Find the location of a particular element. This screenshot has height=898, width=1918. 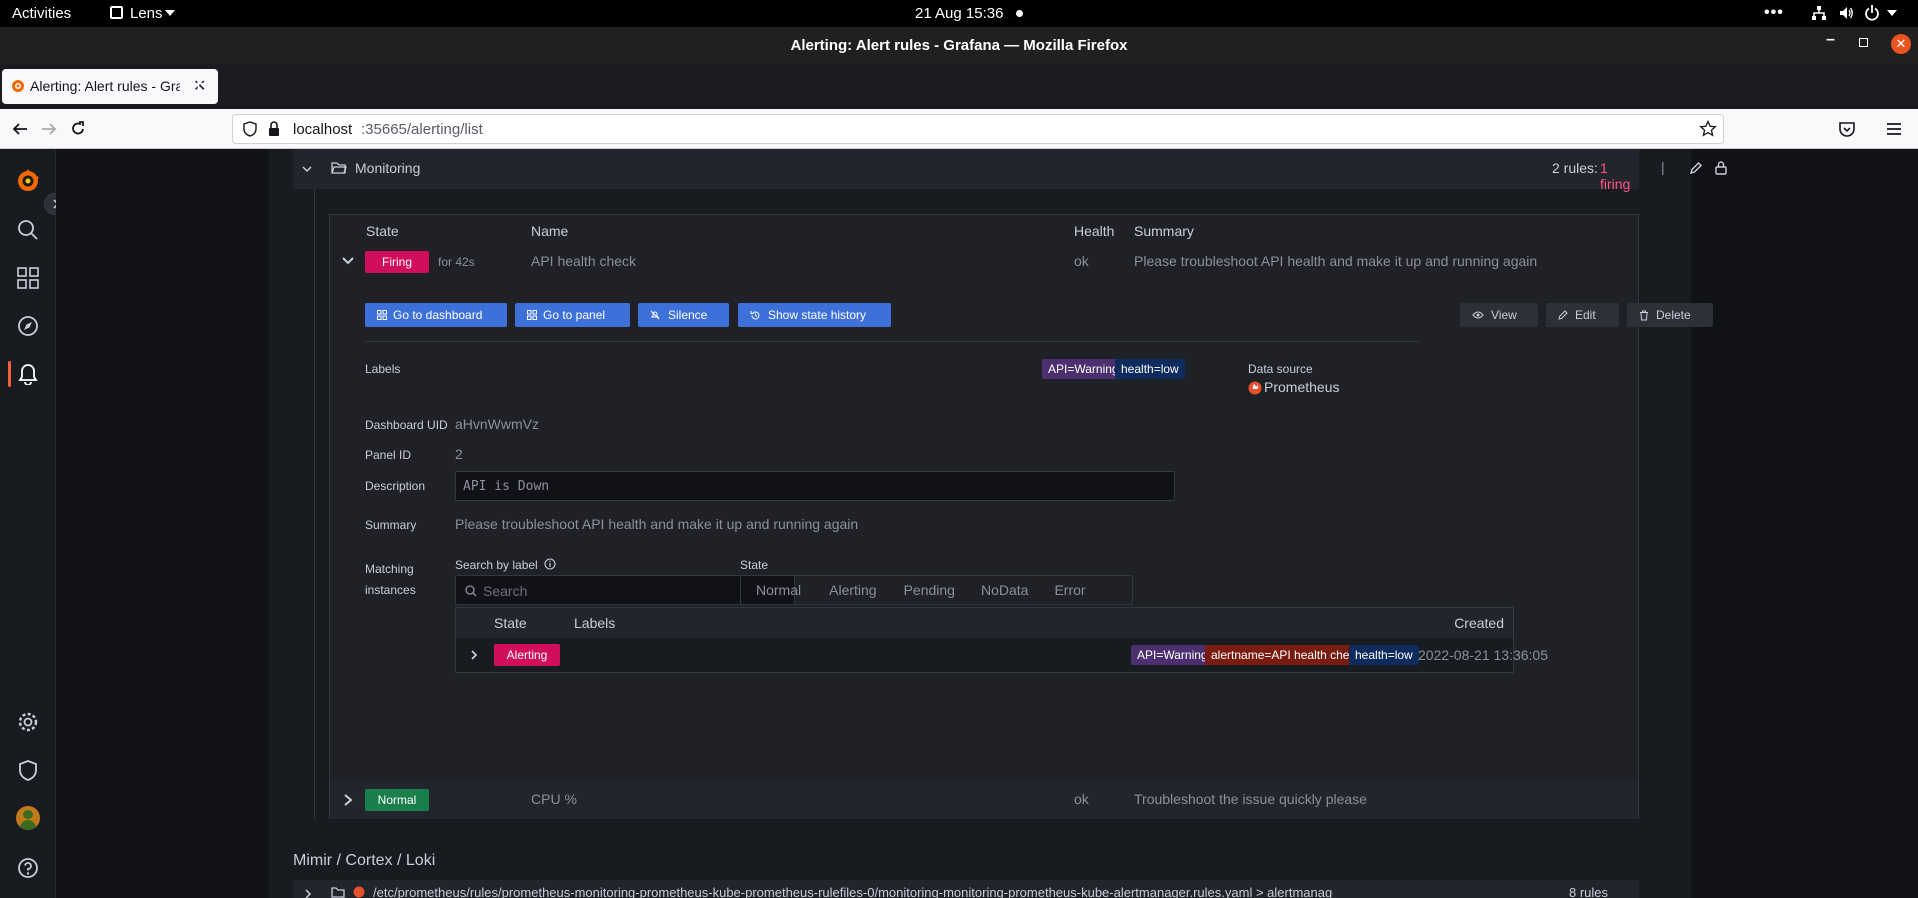

go-to-dashboard-button: Go to dashboard is located at coordinates (436, 315).